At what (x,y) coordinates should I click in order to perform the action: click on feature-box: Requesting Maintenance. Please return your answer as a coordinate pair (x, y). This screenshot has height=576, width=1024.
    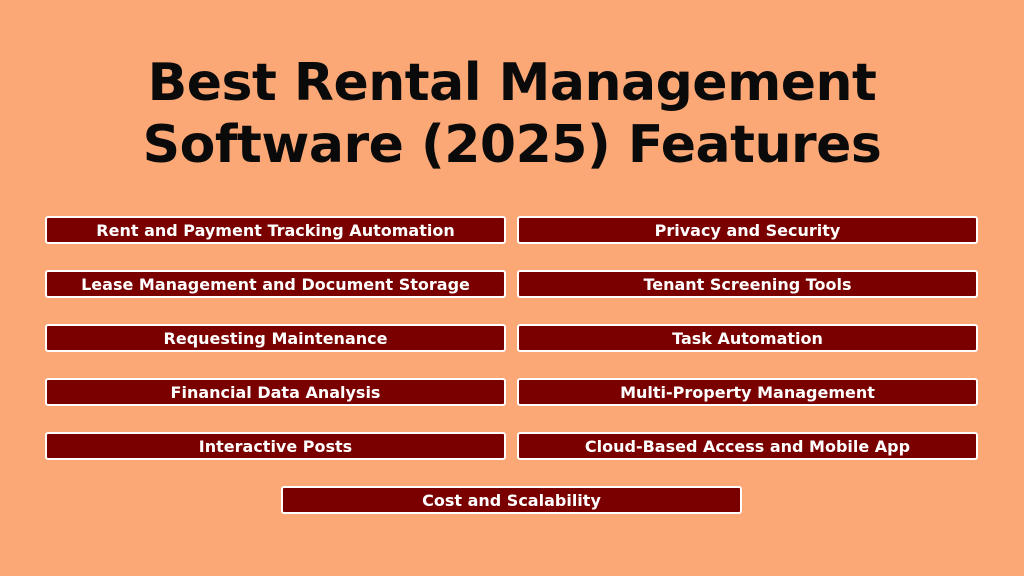
    Looking at the image, I should click on (275, 338).